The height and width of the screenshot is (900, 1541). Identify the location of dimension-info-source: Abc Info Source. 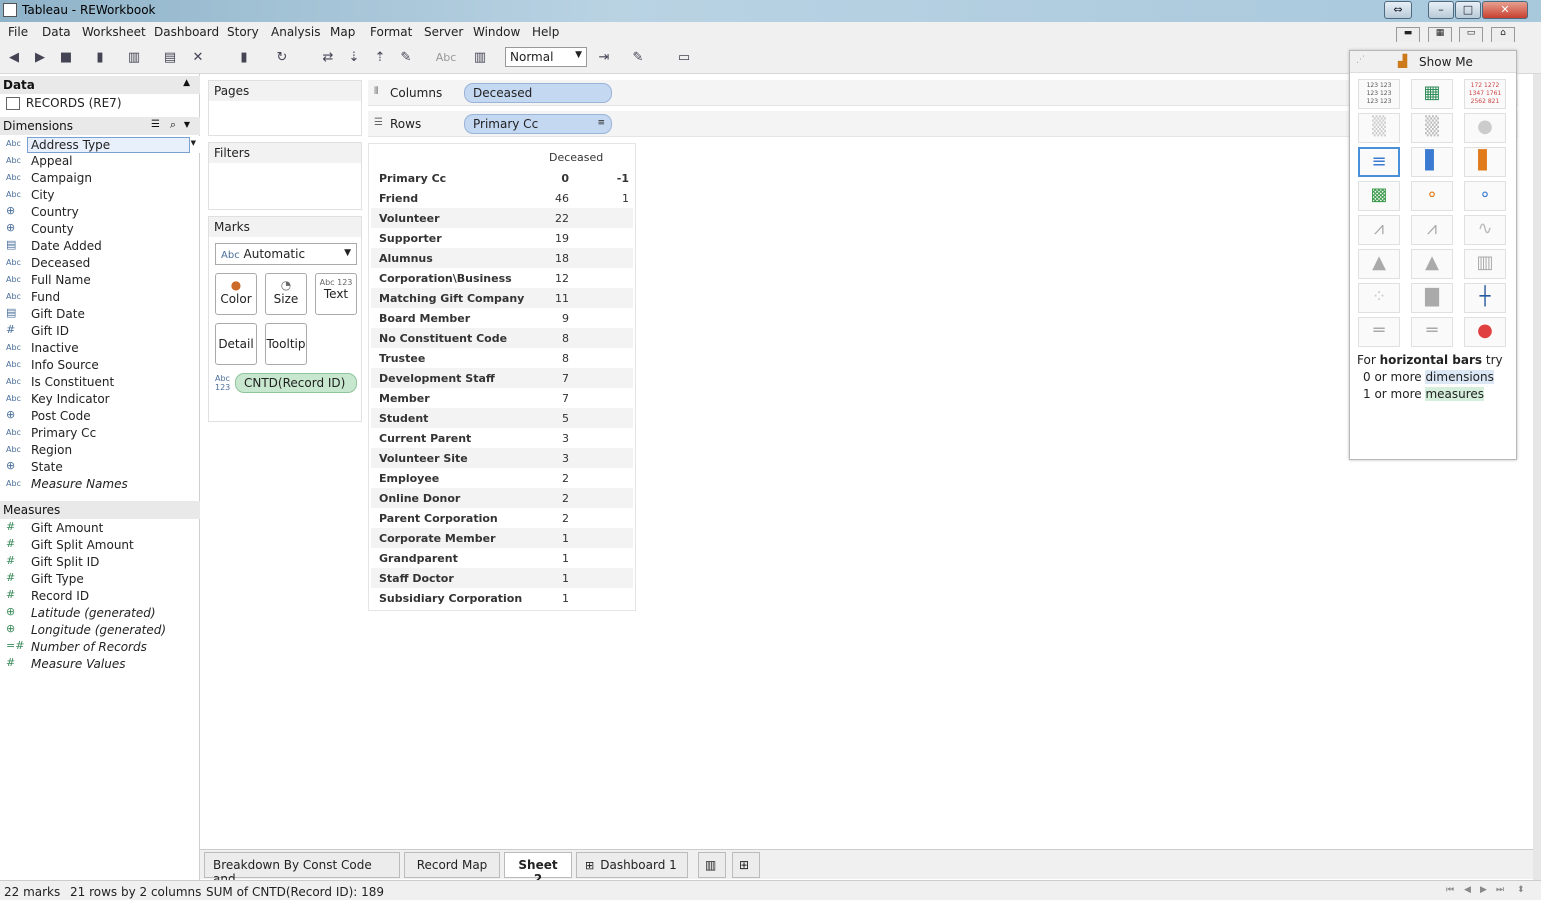
(100, 365).